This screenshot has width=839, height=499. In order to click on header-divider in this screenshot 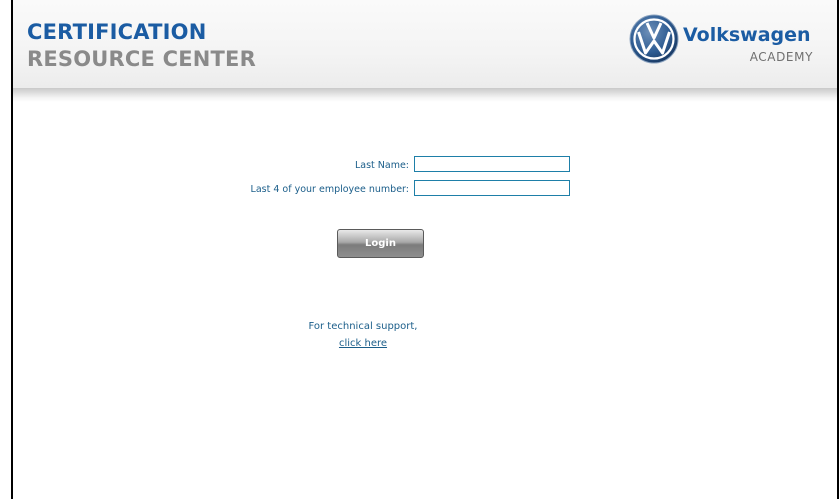, I will do `click(425, 95)`.